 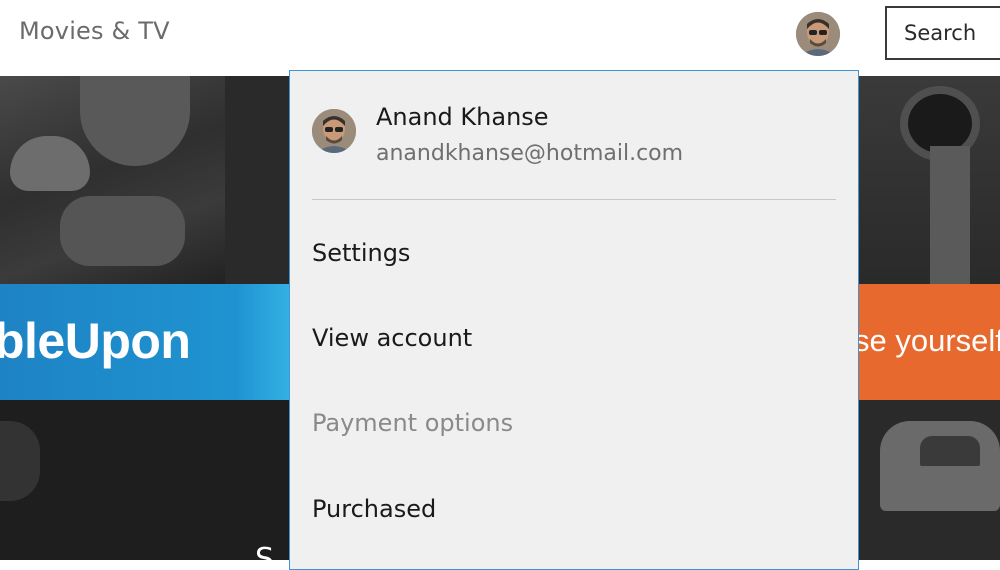 I want to click on menu-item-purchased: Purchased, so click(x=374, y=509).